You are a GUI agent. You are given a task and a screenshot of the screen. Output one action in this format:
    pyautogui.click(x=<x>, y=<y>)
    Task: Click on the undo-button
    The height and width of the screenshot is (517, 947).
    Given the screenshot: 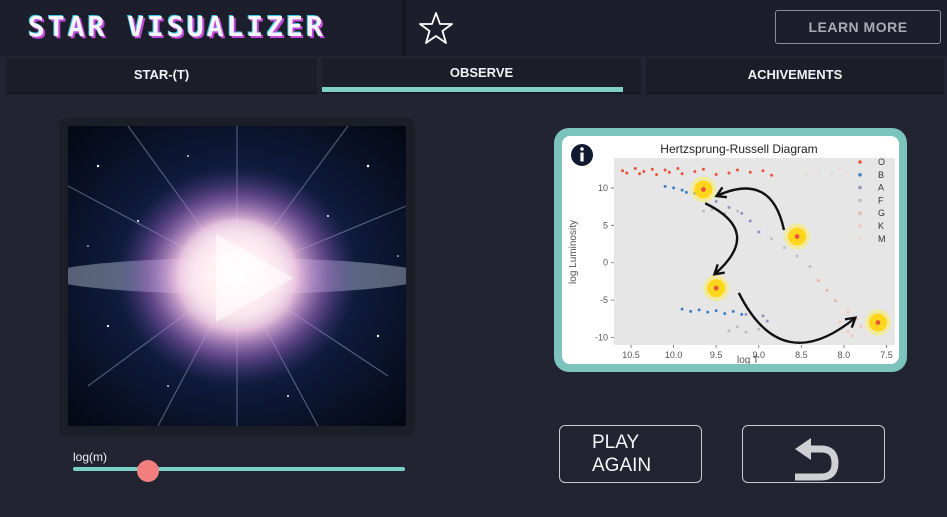 What is the action you would take?
    pyautogui.click(x=813, y=454)
    